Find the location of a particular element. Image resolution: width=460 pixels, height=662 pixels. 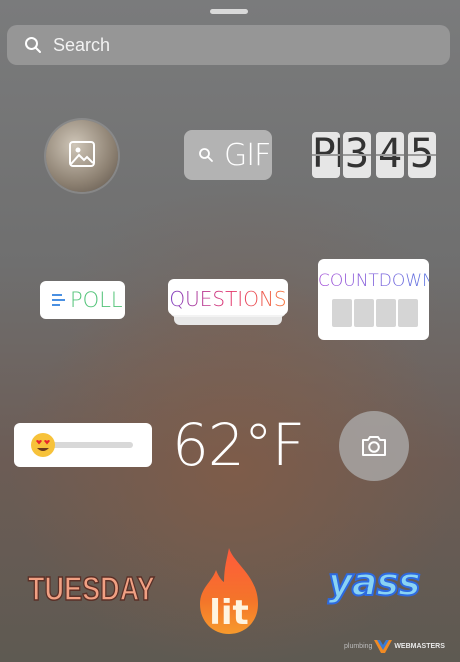

clock-digit-tile: 4 is located at coordinates (390, 155).